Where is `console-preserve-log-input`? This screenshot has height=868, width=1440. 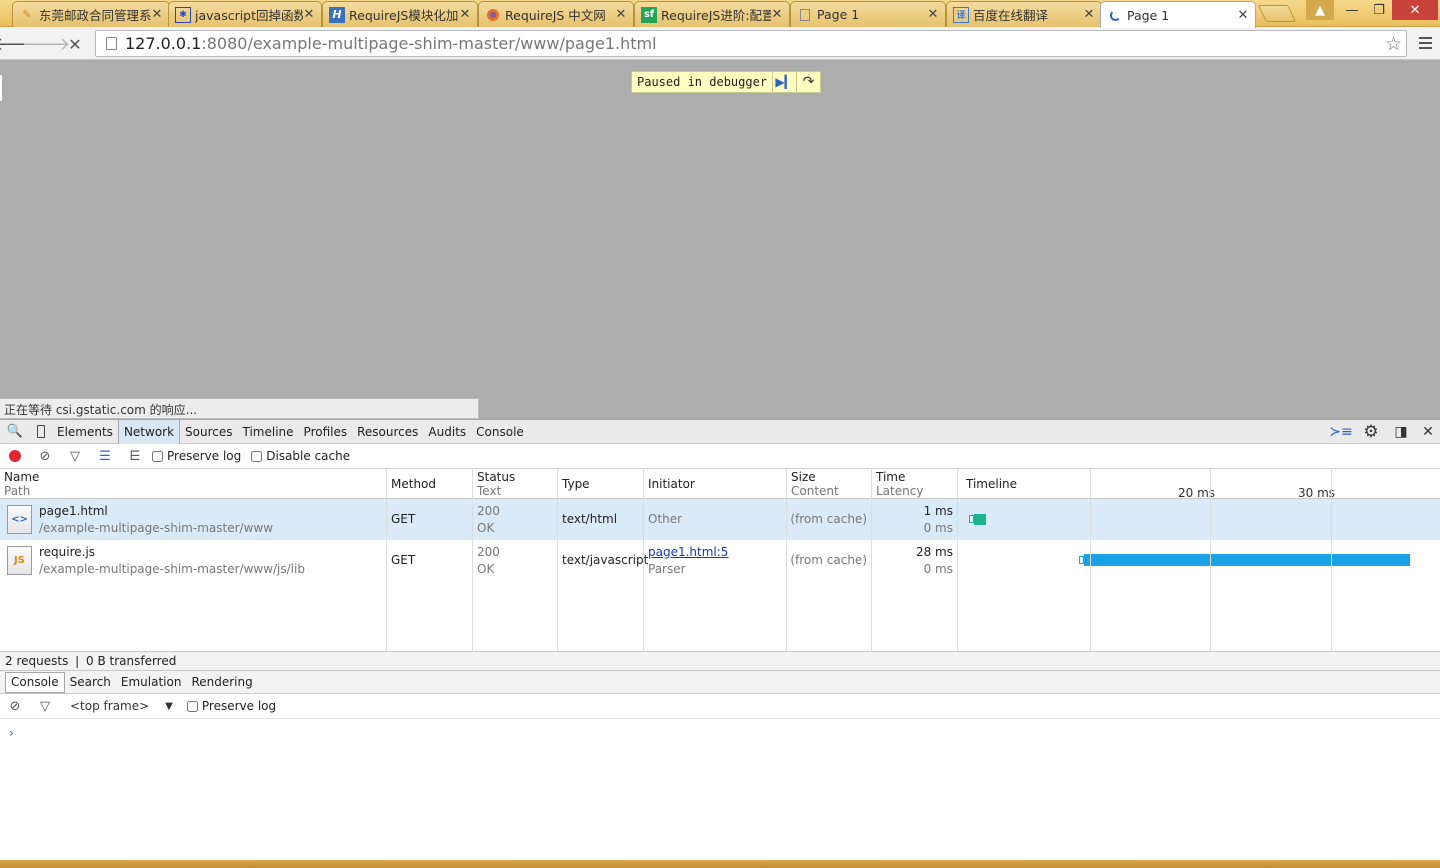 console-preserve-log-input is located at coordinates (192, 706).